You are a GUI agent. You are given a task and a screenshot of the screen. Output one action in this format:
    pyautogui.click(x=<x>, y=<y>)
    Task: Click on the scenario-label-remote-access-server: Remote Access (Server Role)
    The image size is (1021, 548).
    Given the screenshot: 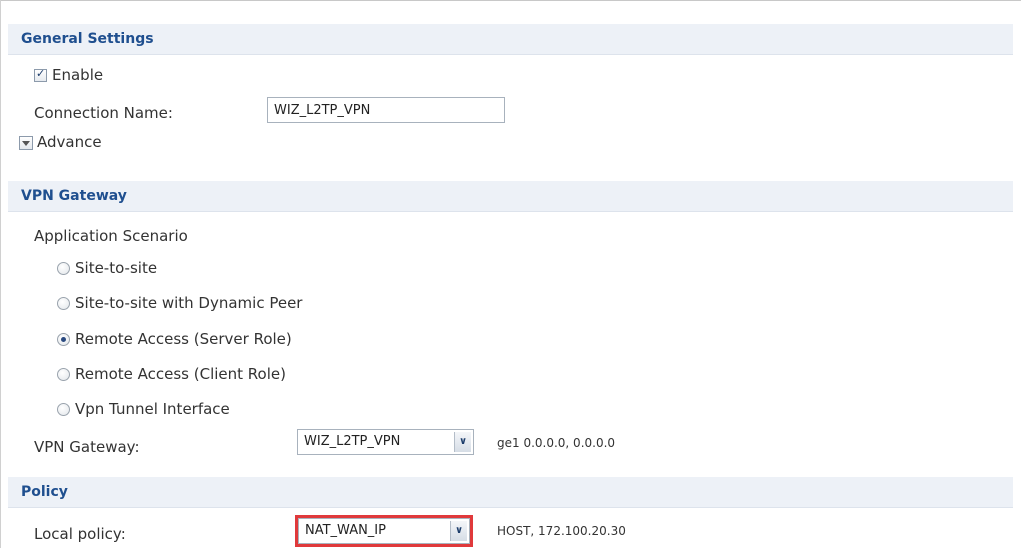 What is the action you would take?
    pyautogui.click(x=183, y=339)
    